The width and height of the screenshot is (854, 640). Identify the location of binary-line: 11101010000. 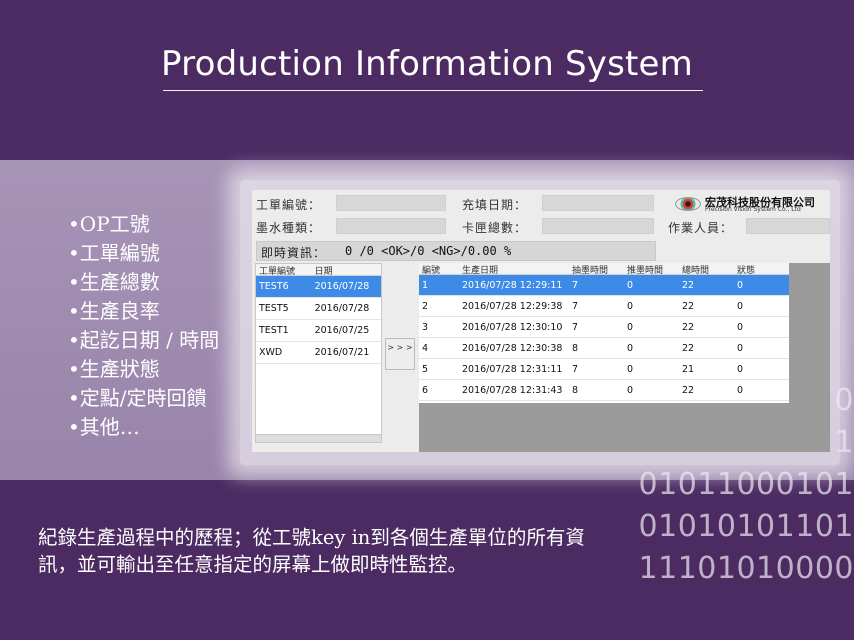
(746, 568).